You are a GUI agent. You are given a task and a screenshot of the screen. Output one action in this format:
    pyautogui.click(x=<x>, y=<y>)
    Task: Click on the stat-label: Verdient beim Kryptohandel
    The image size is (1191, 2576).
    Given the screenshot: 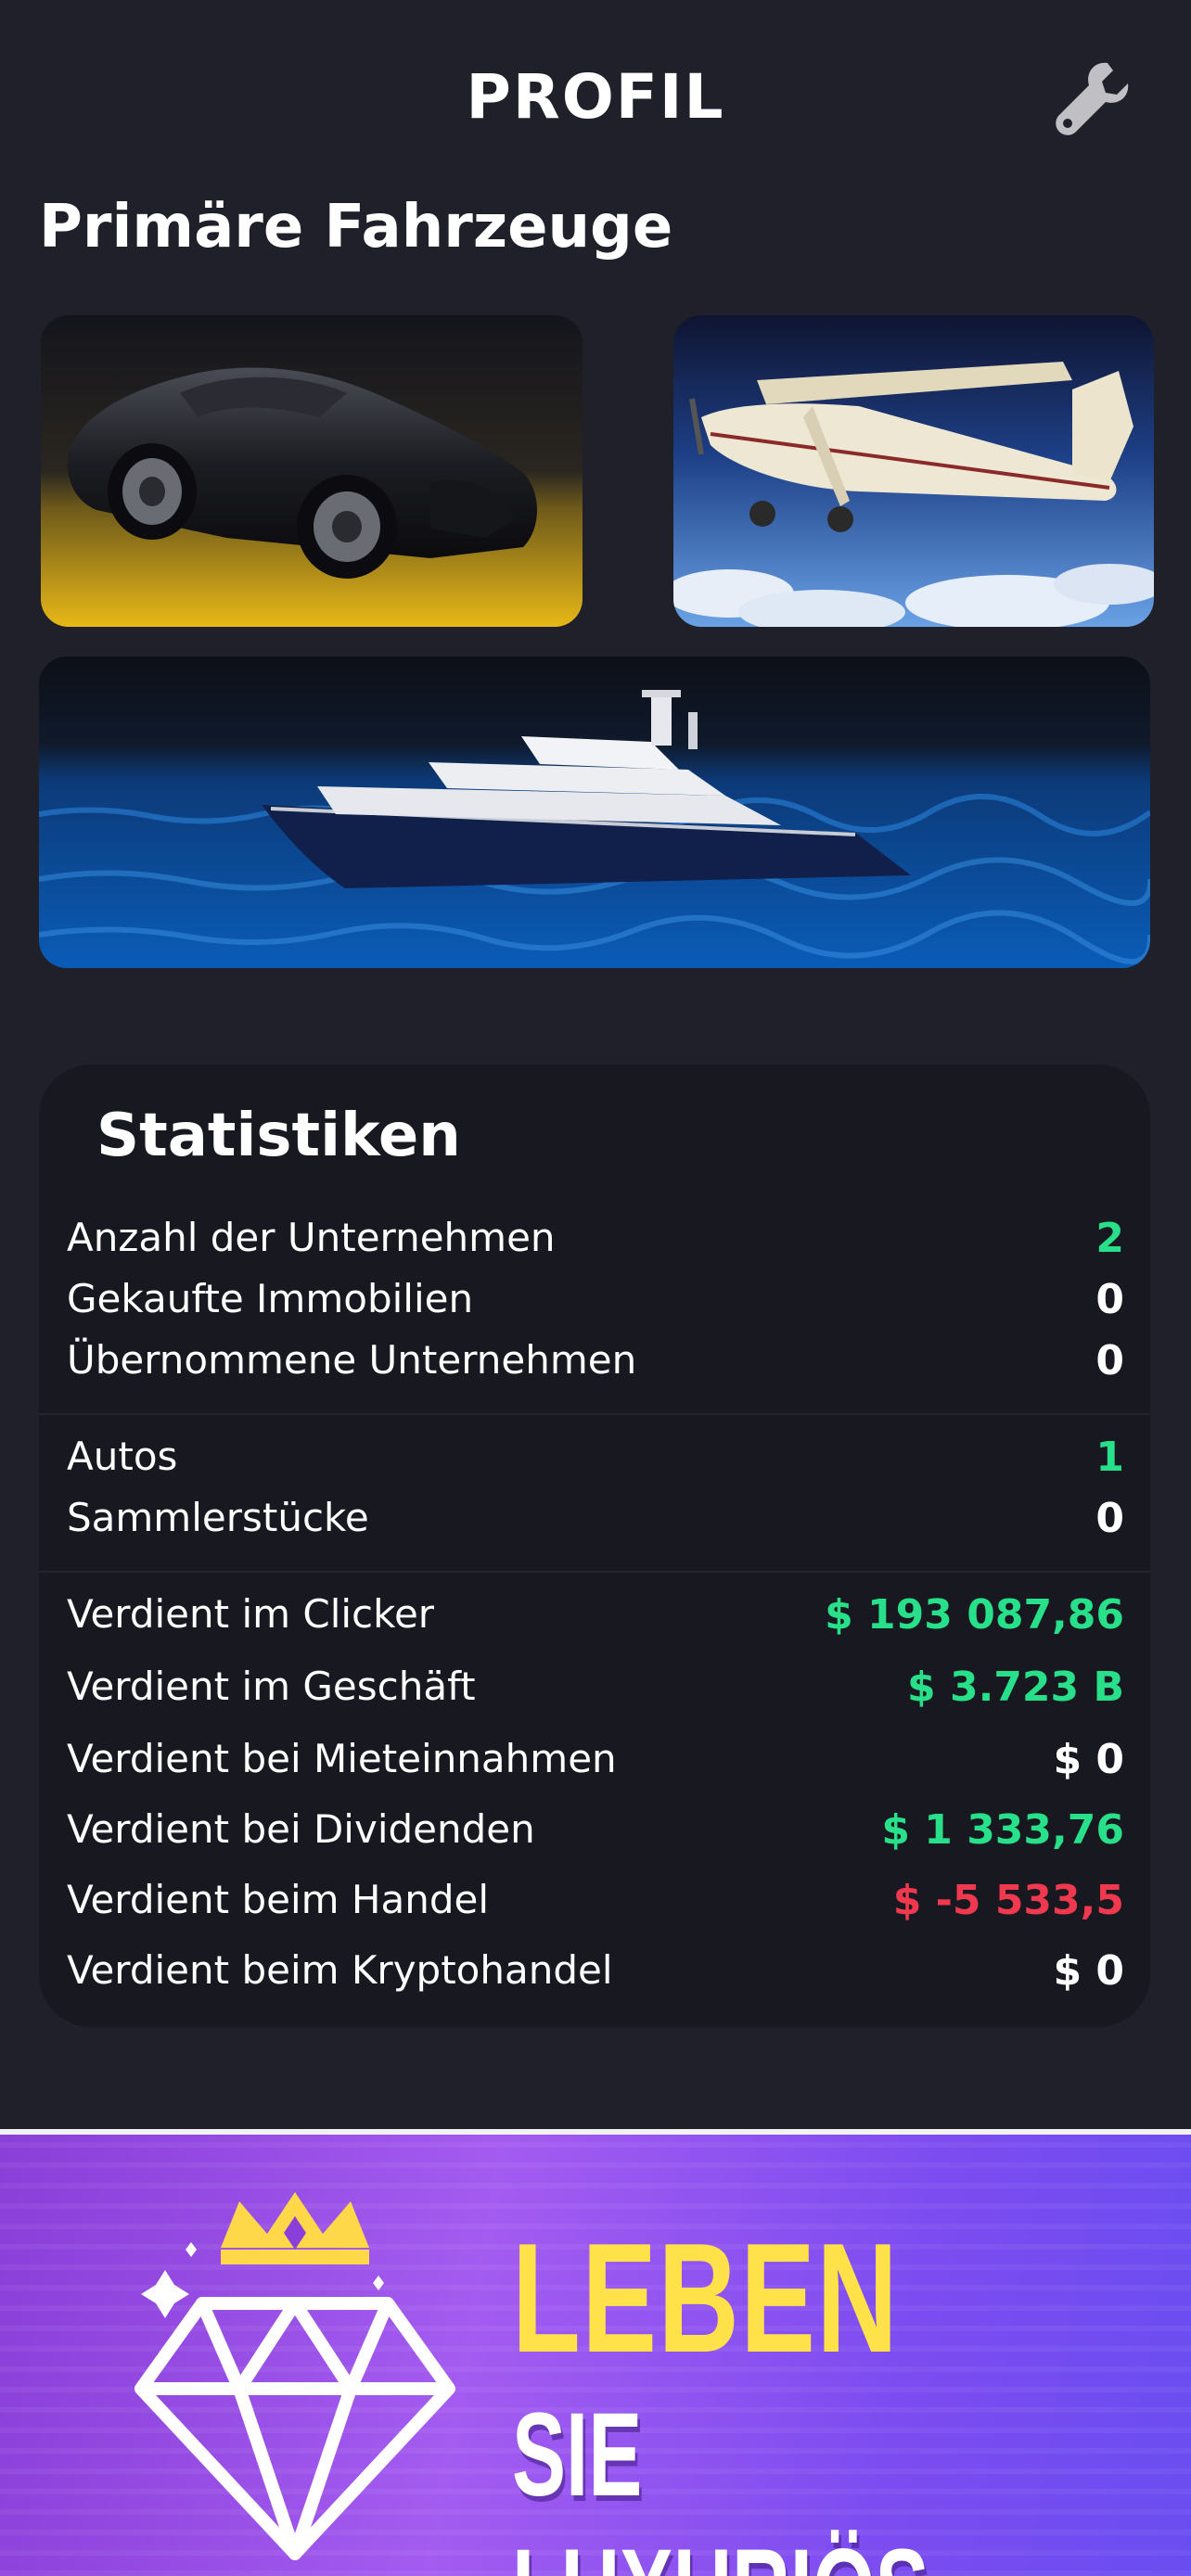 What is the action you would take?
    pyautogui.click(x=340, y=1970)
    